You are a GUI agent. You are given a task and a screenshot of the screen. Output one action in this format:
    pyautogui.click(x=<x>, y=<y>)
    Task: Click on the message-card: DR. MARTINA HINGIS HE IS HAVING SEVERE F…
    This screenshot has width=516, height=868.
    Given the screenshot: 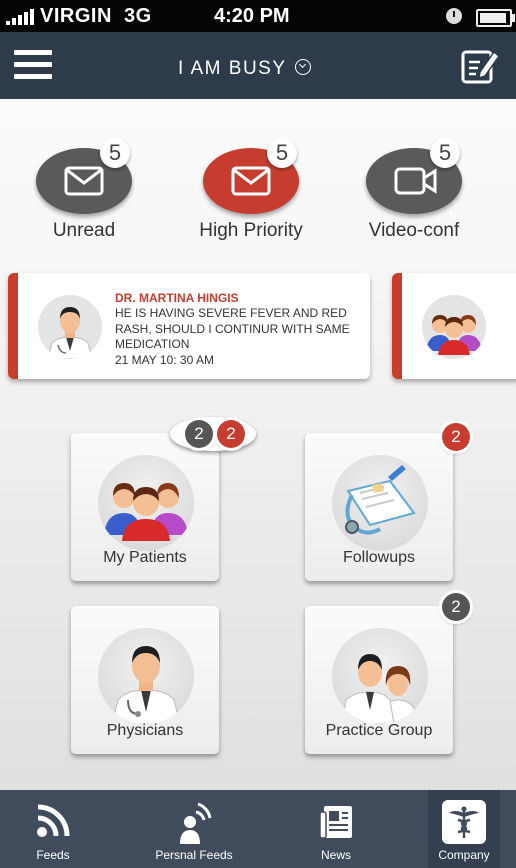 What is the action you would take?
    pyautogui.click(x=189, y=326)
    